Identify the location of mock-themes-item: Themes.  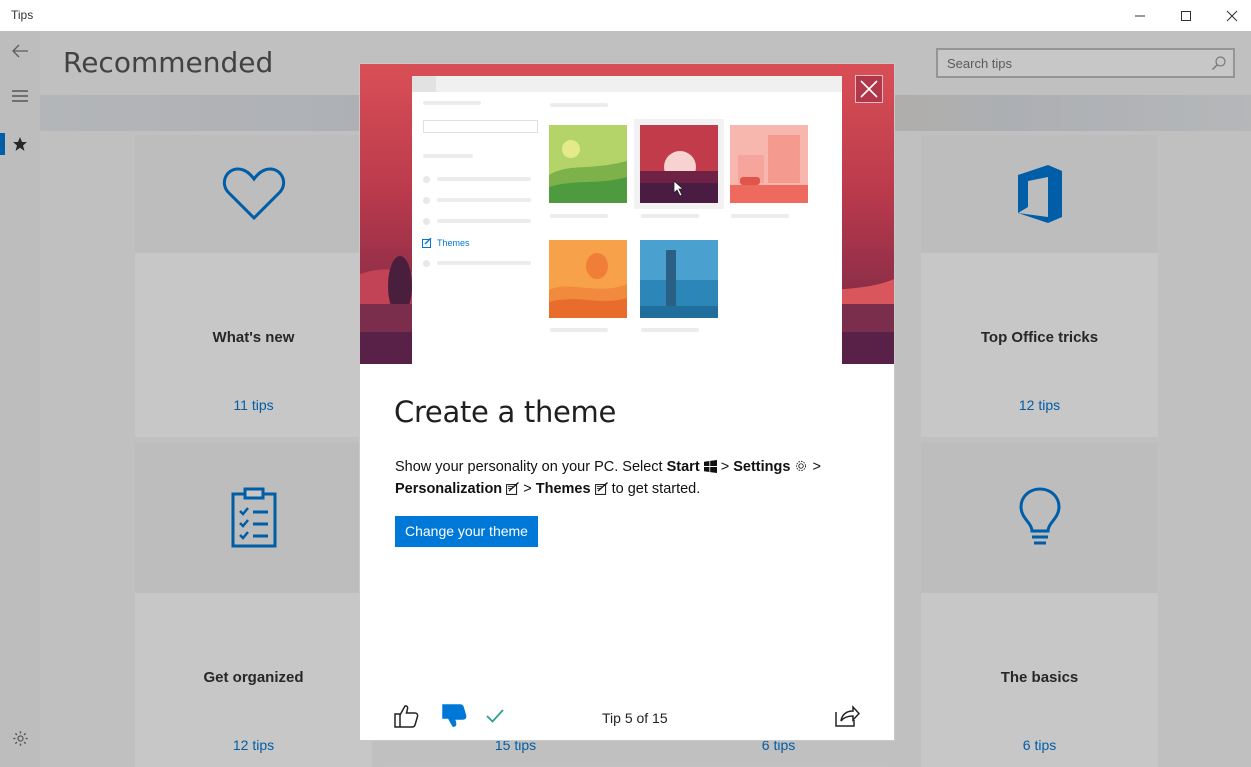
(446, 243).